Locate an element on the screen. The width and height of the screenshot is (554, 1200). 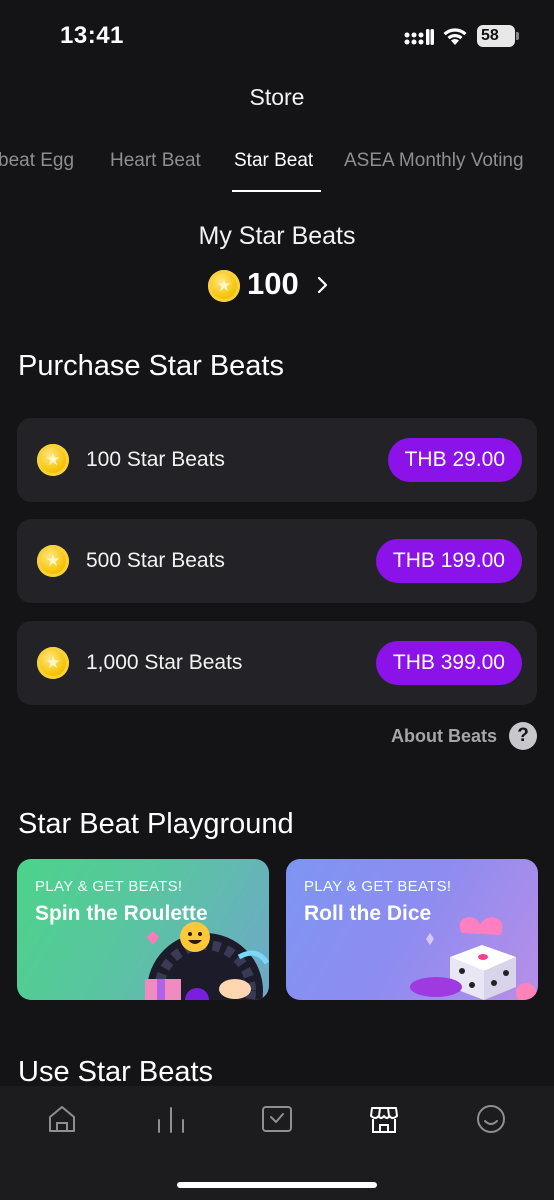
chart-icon is located at coordinates (171, 1119).